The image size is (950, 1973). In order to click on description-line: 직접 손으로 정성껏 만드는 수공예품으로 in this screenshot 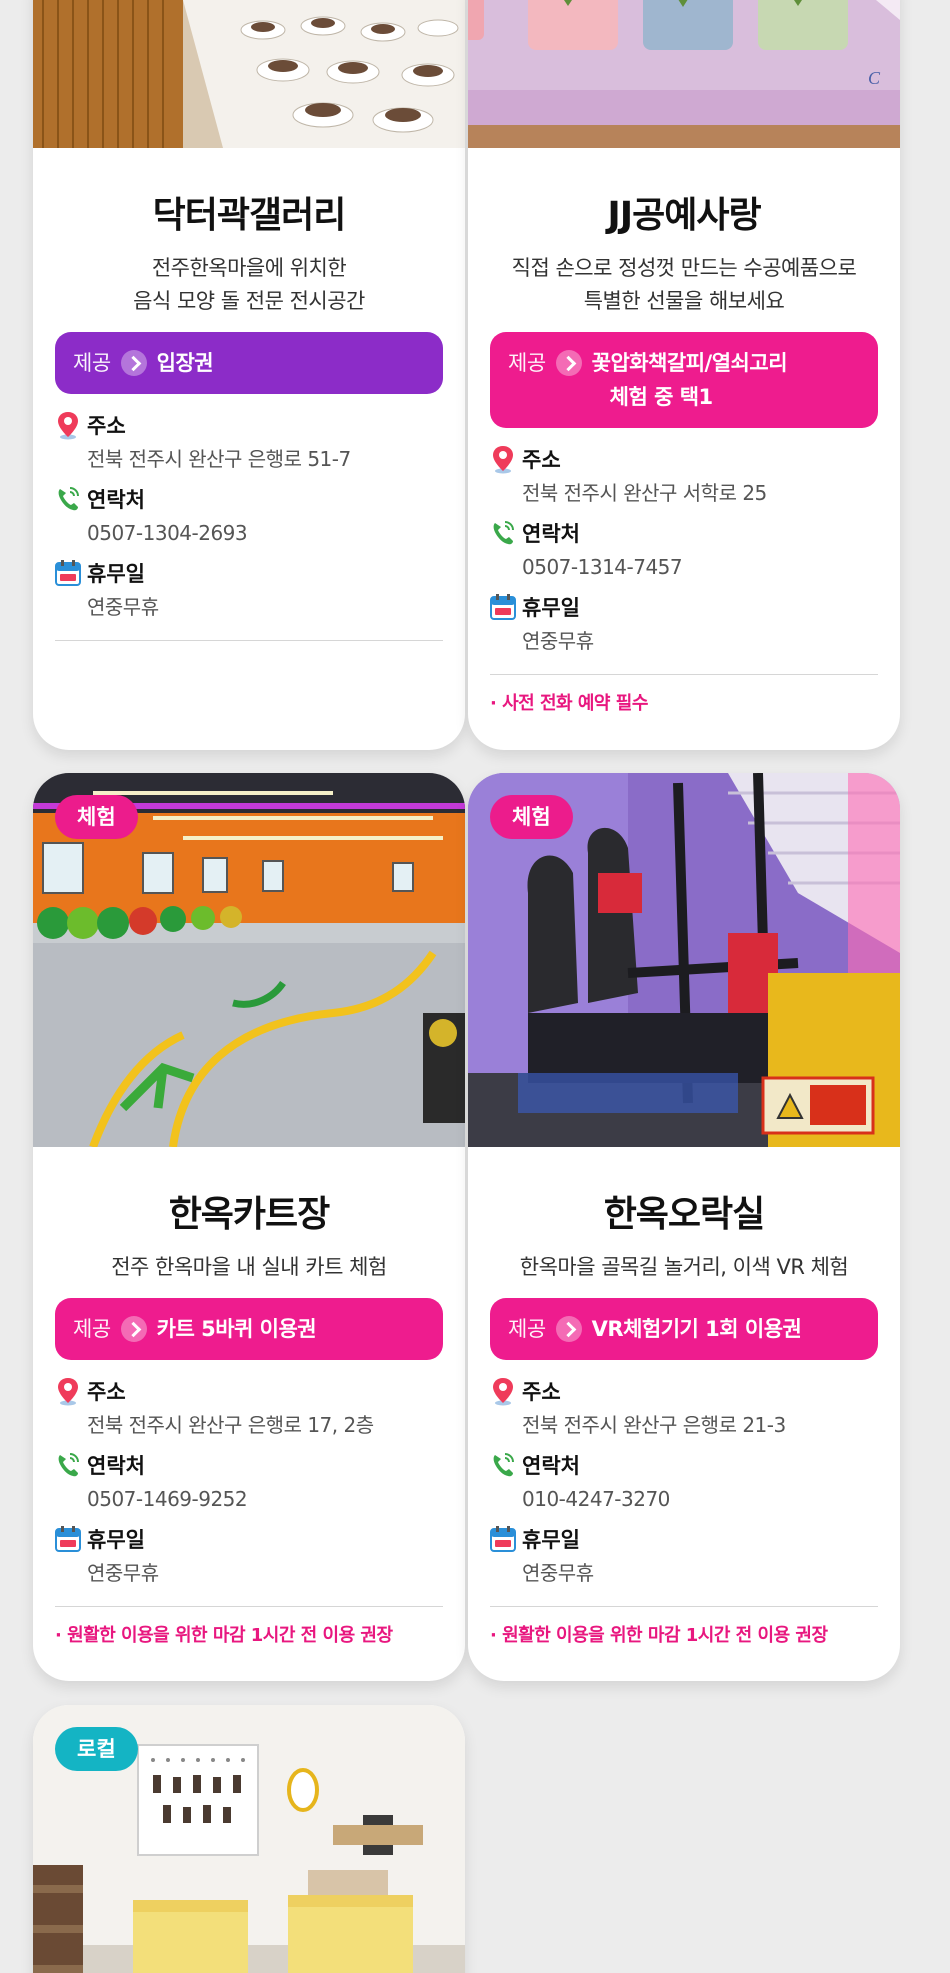, I will do `click(684, 268)`.